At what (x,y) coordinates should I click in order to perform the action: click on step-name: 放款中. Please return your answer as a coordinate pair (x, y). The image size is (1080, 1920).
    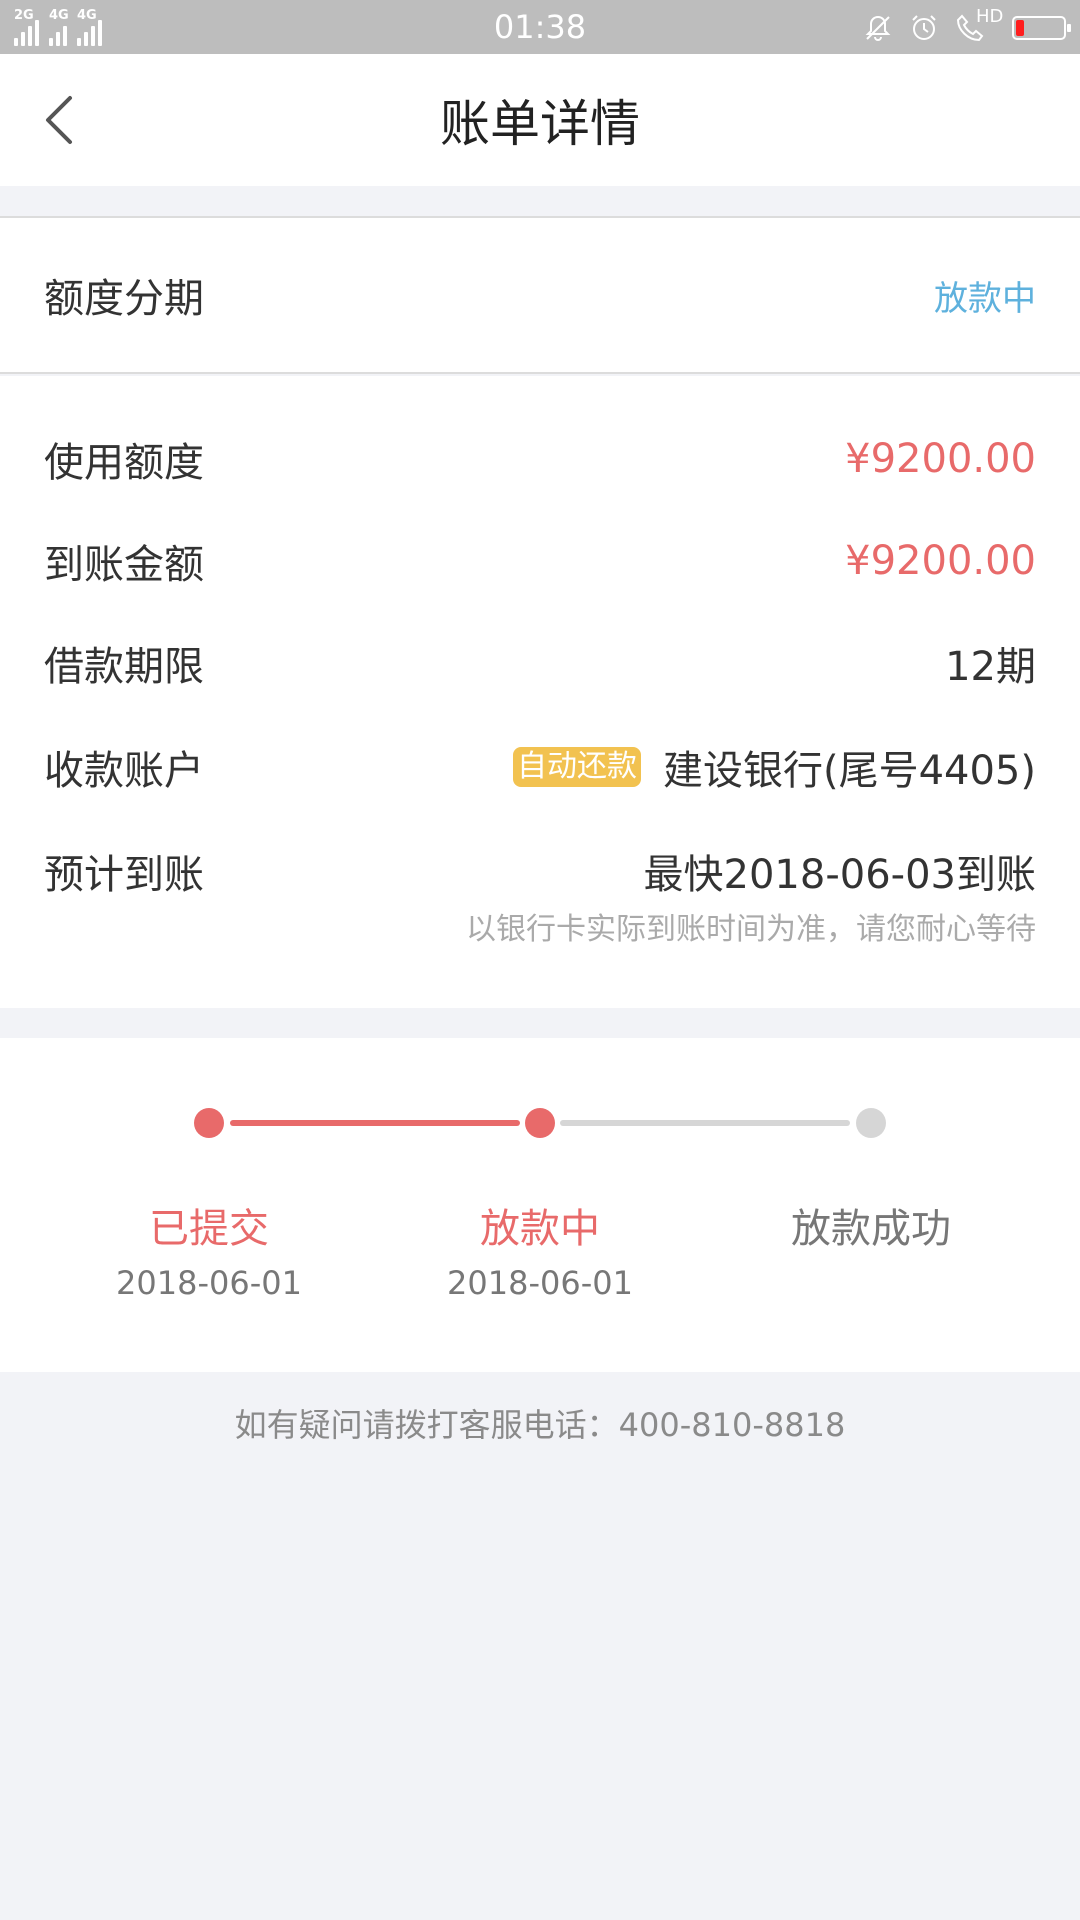
    Looking at the image, I should click on (540, 1229).